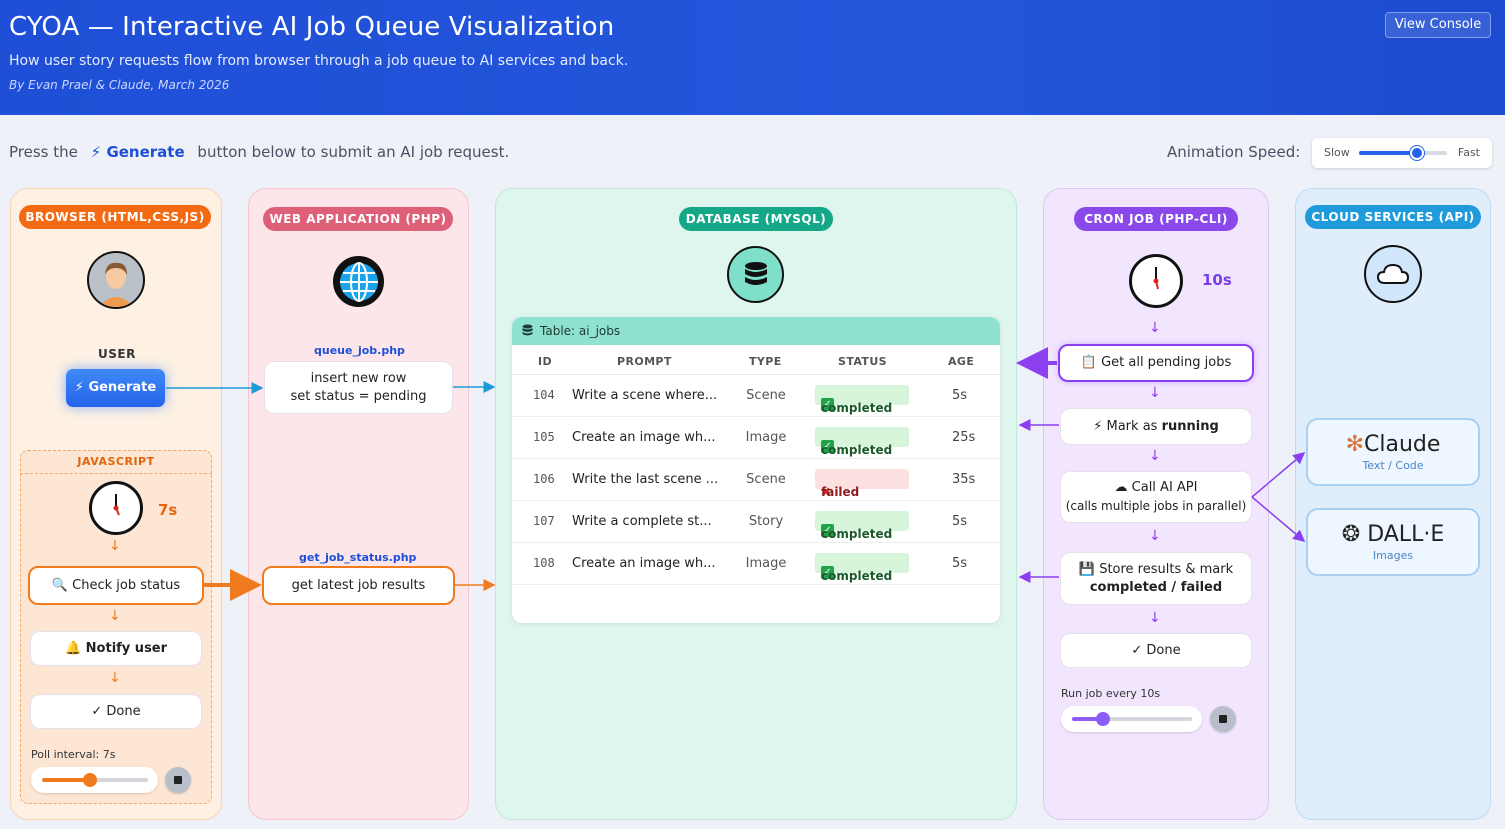 The width and height of the screenshot is (1505, 829). What do you see at coordinates (1166, 362) in the screenshot?
I see `get-pending-jobs-label: Get all pending jobs` at bounding box center [1166, 362].